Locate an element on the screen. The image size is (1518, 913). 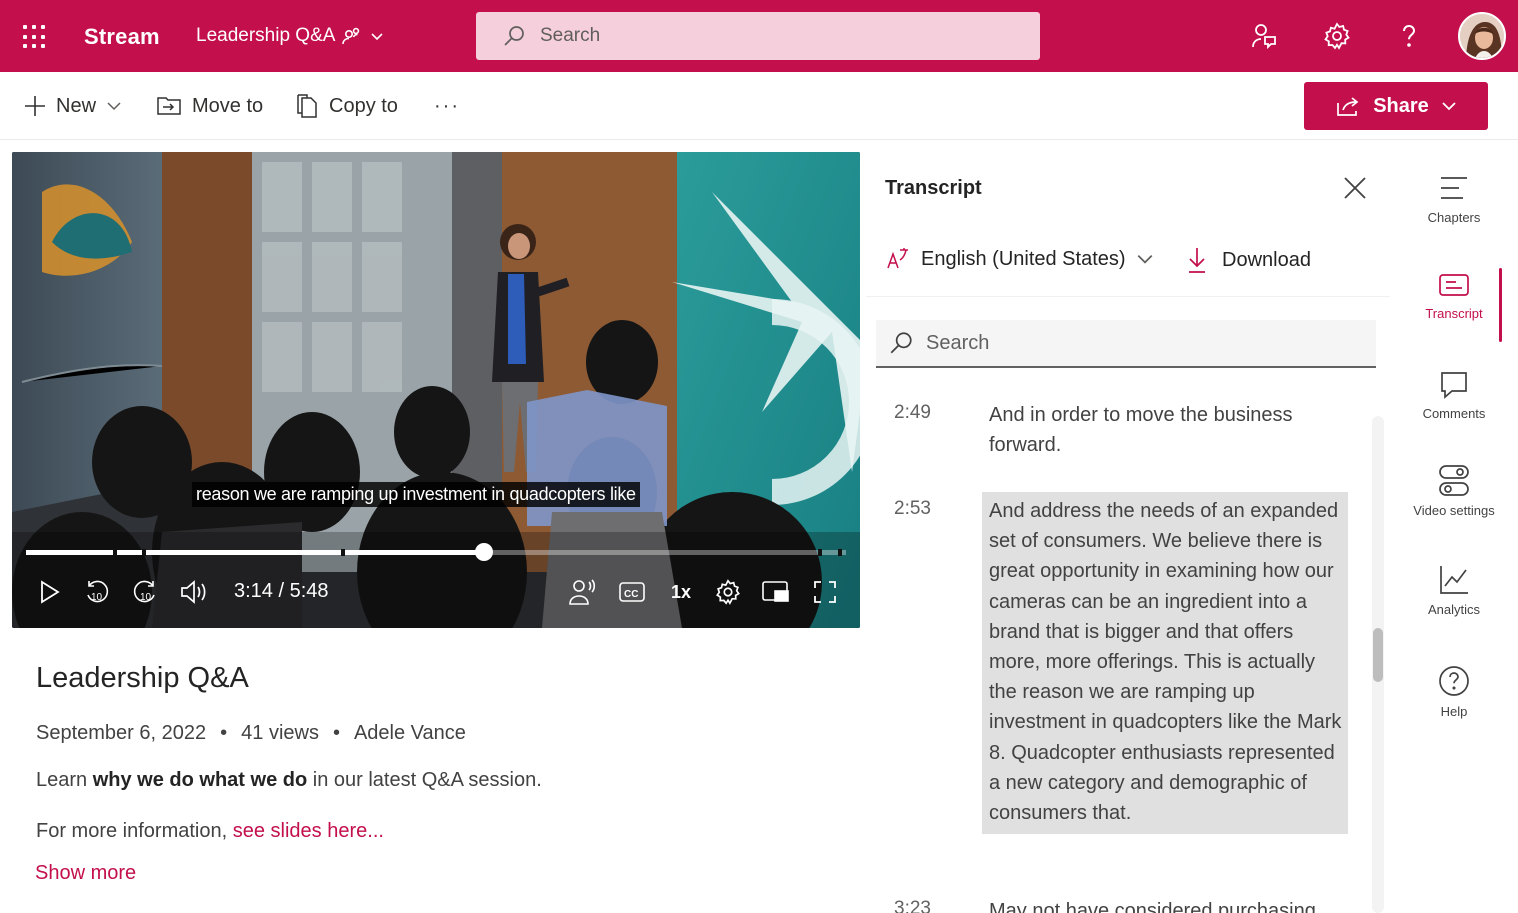
panel-divider is located at coordinates (1128, 296).